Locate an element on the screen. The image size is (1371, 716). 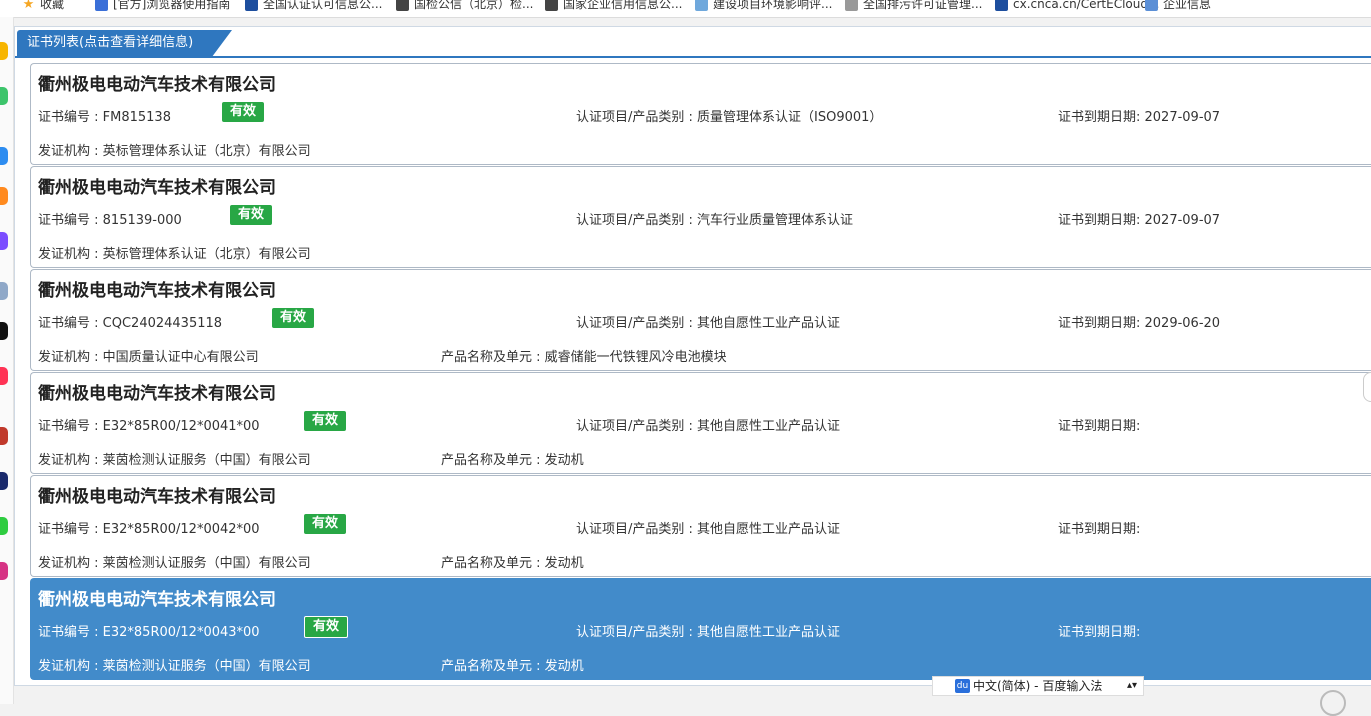
cert-number-field: 证书编号 : 815139-000 is located at coordinates (110, 218).